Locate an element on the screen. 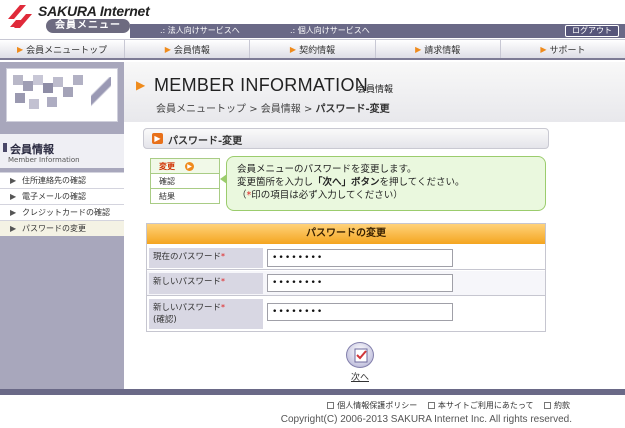 Image resolution: width=625 pixels, height=428 pixels. sidebar-item-label: 住所連絡先の確認 is located at coordinates (54, 180).